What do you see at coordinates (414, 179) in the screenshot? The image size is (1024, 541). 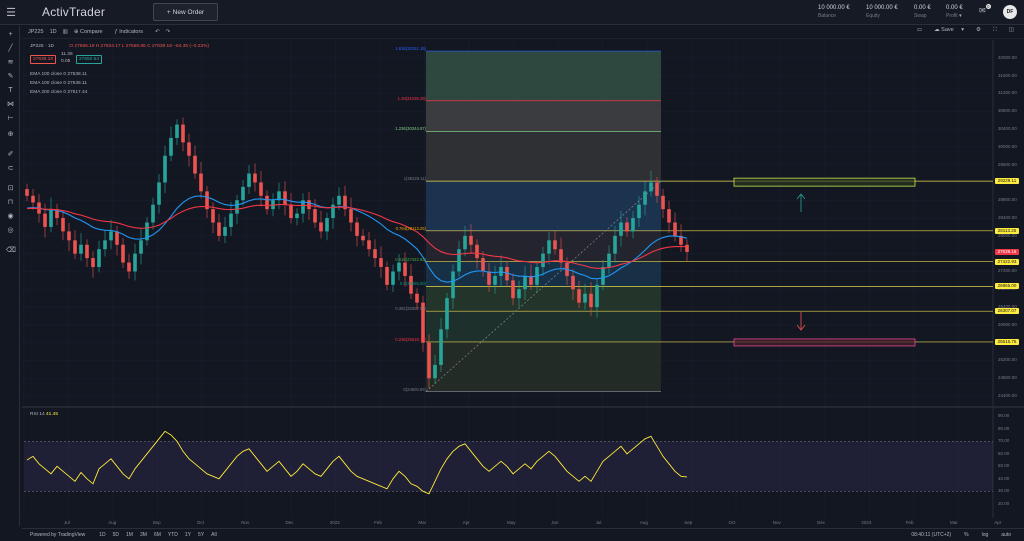 I see `fib-level-label: 1(29229.11)` at bounding box center [414, 179].